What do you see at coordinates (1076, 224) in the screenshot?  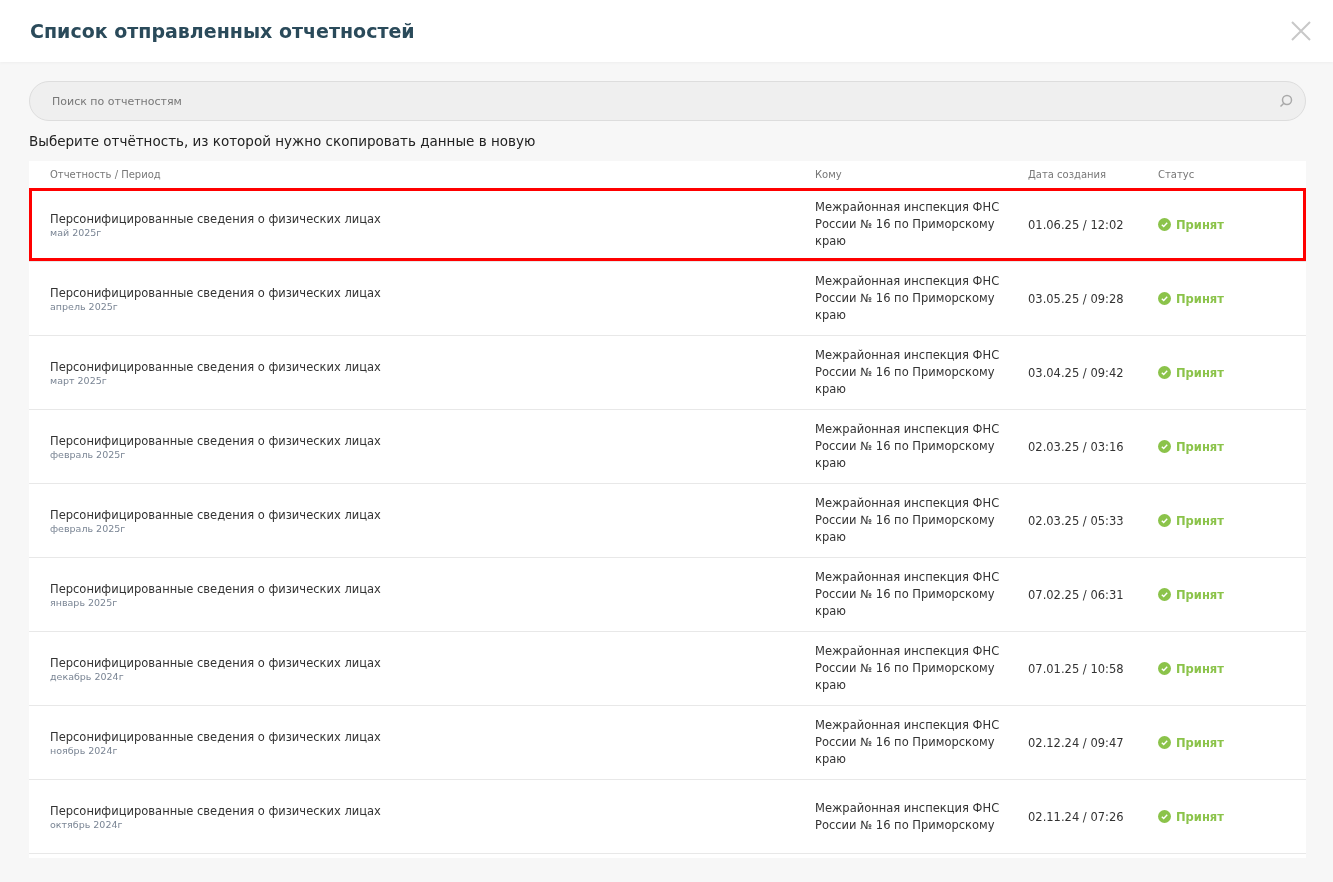 I see `created-date: 01.06.25 / 12:02` at bounding box center [1076, 224].